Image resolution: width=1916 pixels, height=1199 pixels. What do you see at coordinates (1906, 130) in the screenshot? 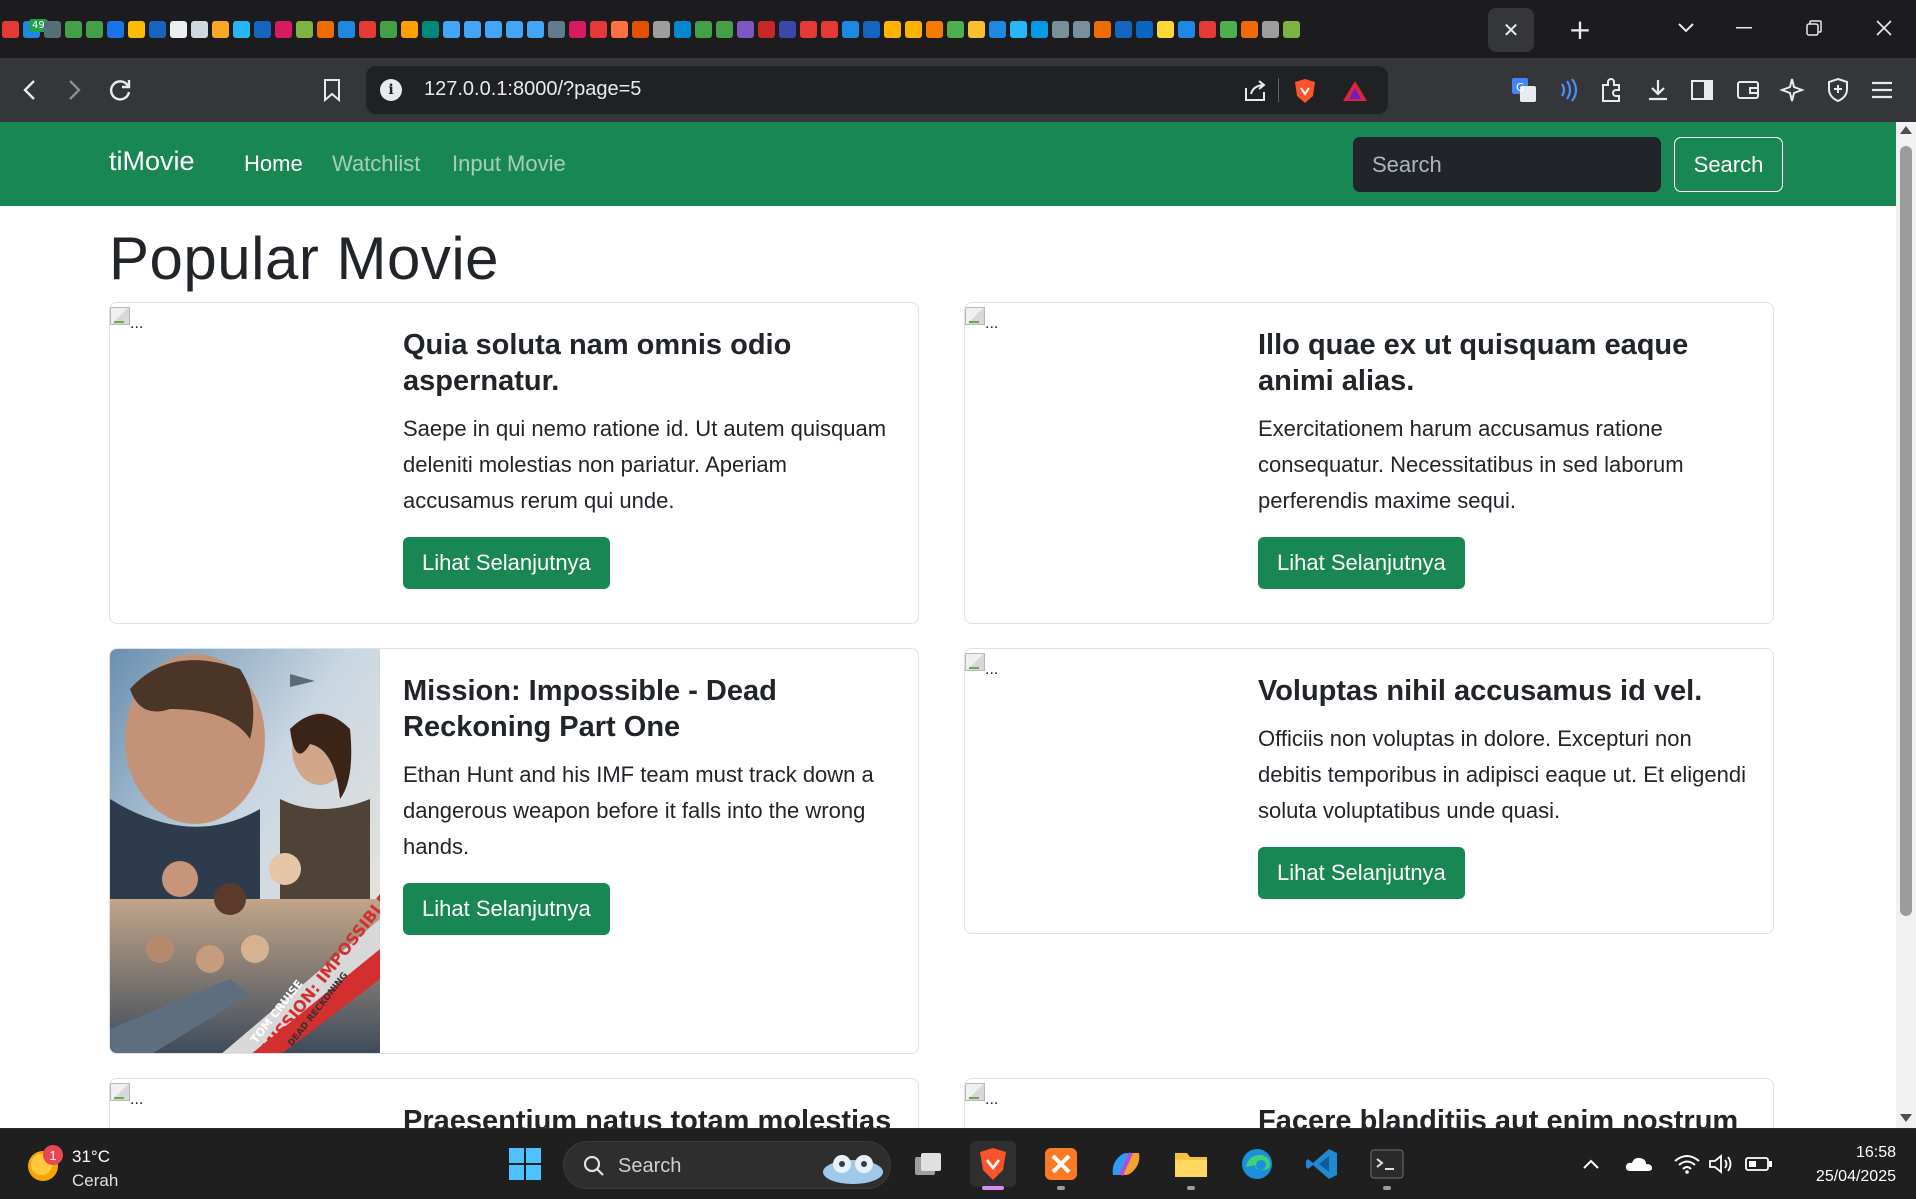
I see `scroll-up-arrow-icon` at bounding box center [1906, 130].